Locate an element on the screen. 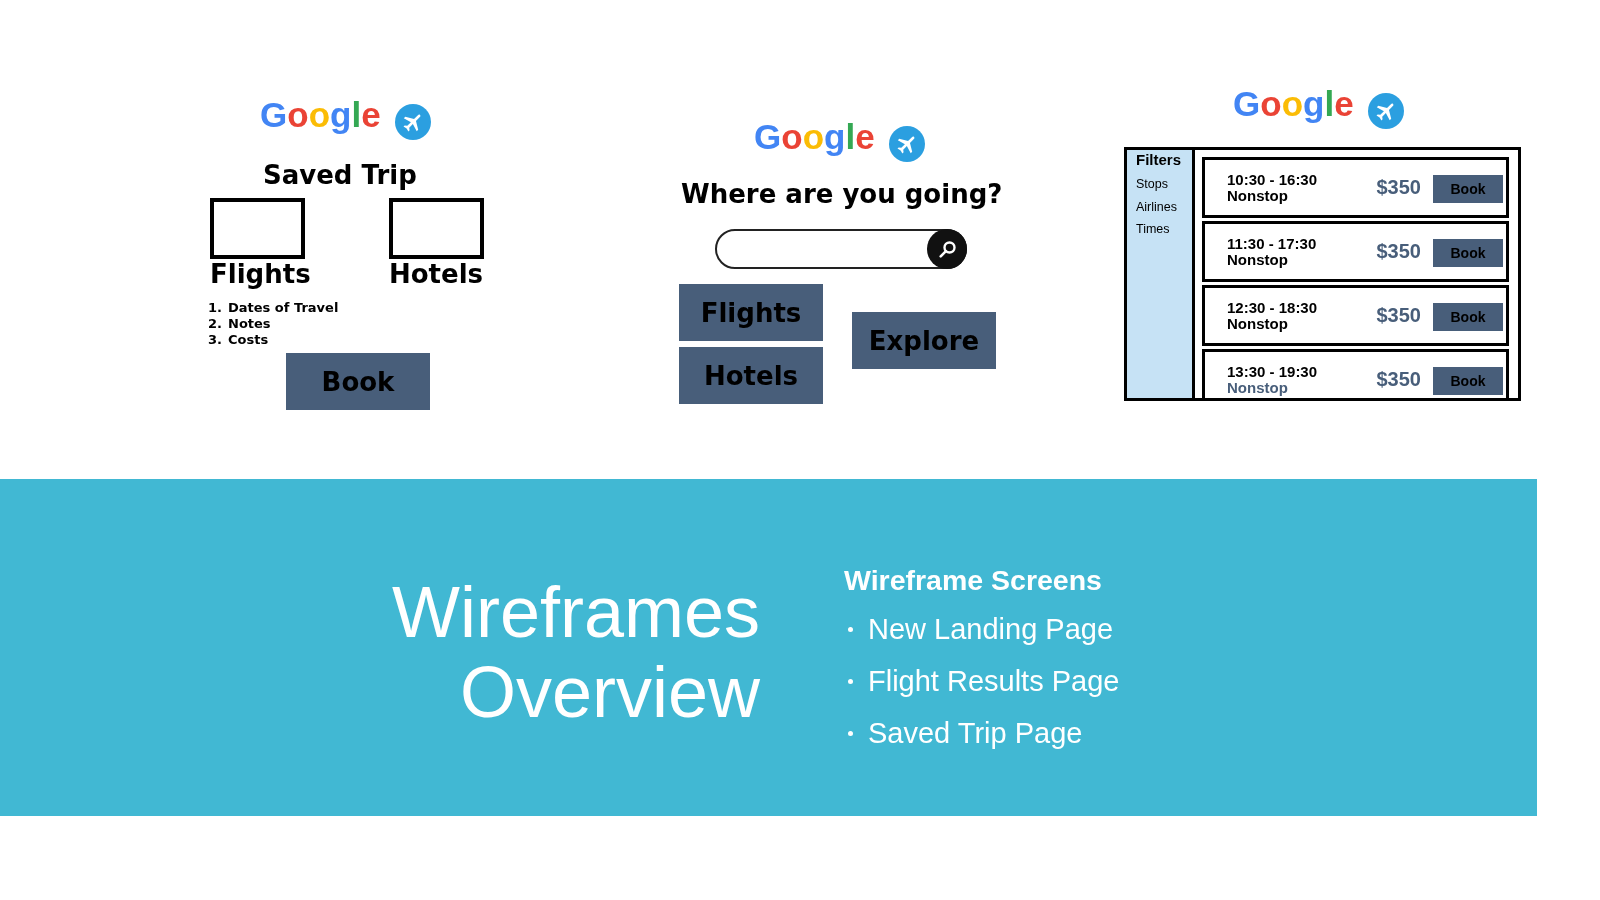 The image size is (1600, 900). flight-times: 13:30 - 19:30 is located at coordinates (1272, 371).